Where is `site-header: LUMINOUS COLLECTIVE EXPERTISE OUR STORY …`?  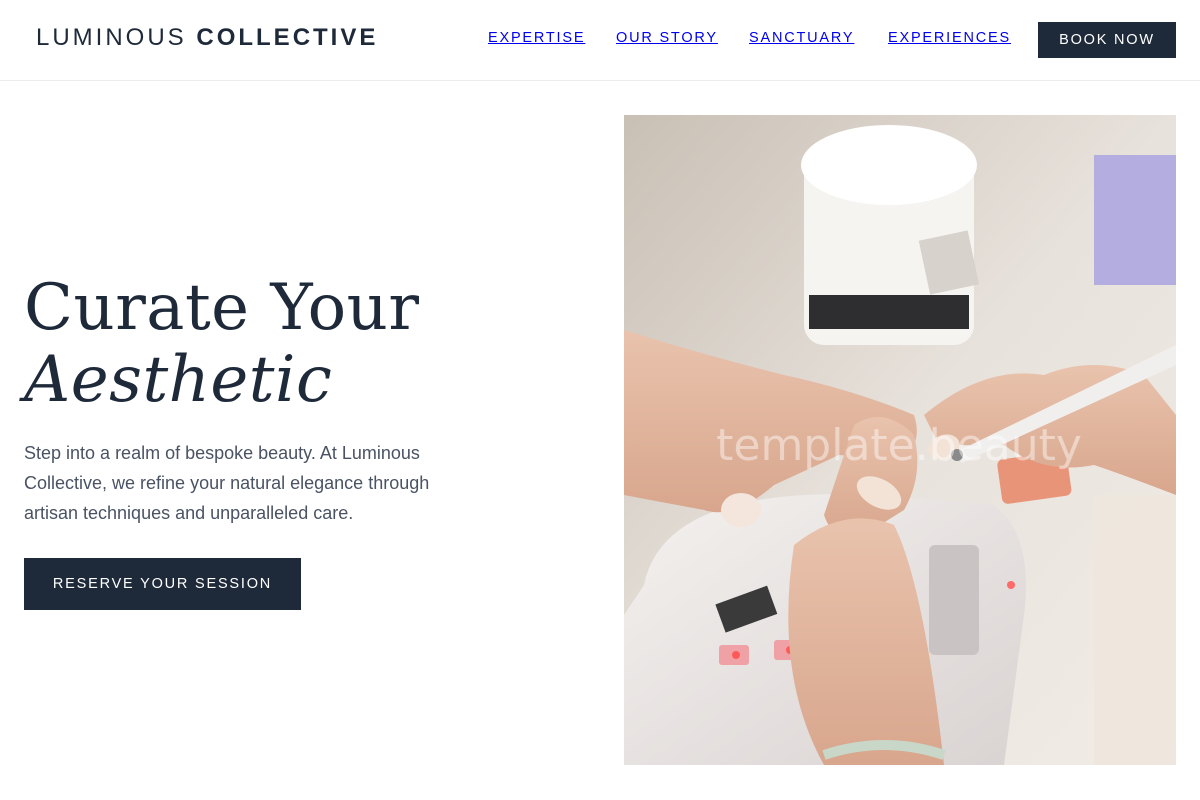
site-header: LUMINOUS COLLECTIVE EXPERTISE OUR STORY … is located at coordinates (600, 40).